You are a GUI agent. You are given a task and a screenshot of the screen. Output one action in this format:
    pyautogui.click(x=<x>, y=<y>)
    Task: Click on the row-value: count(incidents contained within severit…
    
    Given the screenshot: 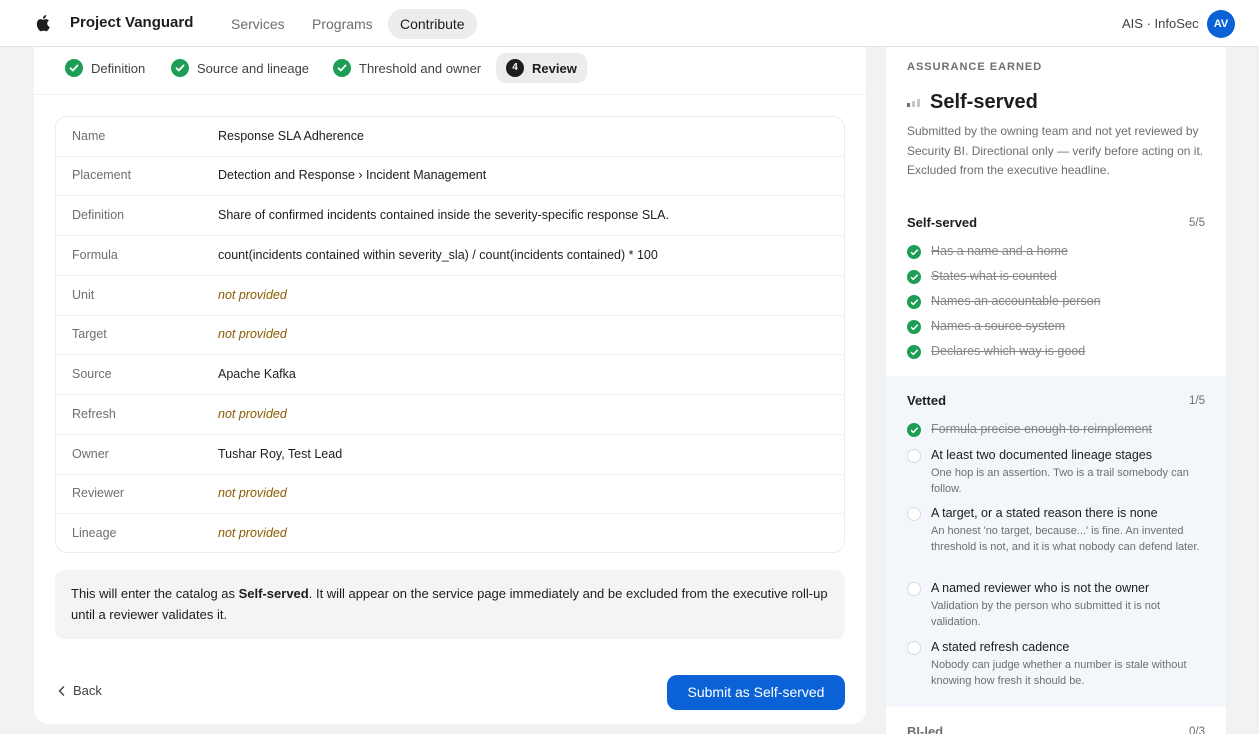 What is the action you would take?
    pyautogui.click(x=438, y=255)
    